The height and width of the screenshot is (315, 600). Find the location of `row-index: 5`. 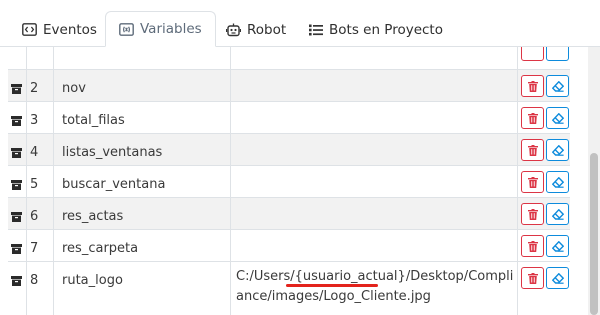

row-index: 5 is located at coordinates (34, 184).